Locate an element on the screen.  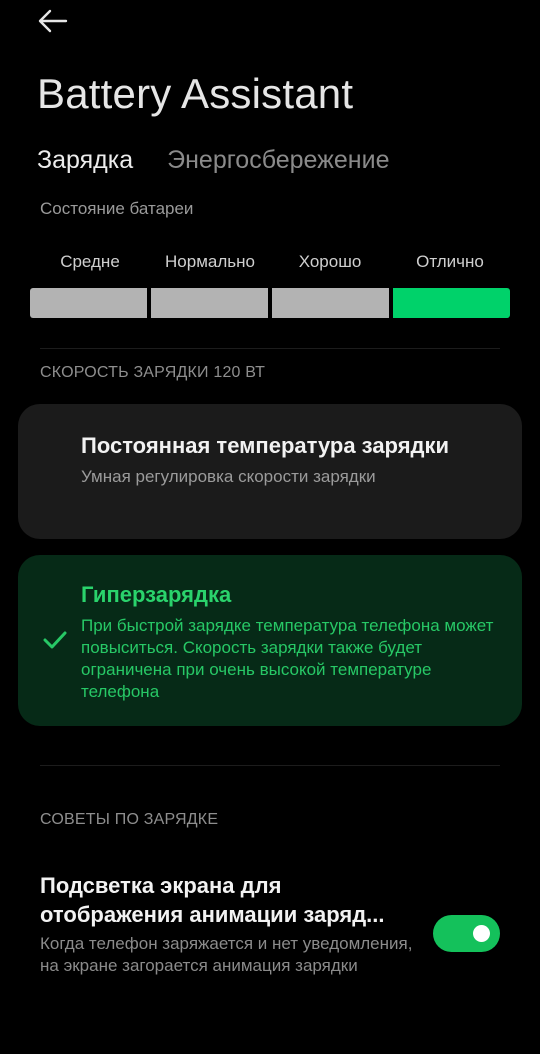
toggle-knob is located at coordinates (481, 933).